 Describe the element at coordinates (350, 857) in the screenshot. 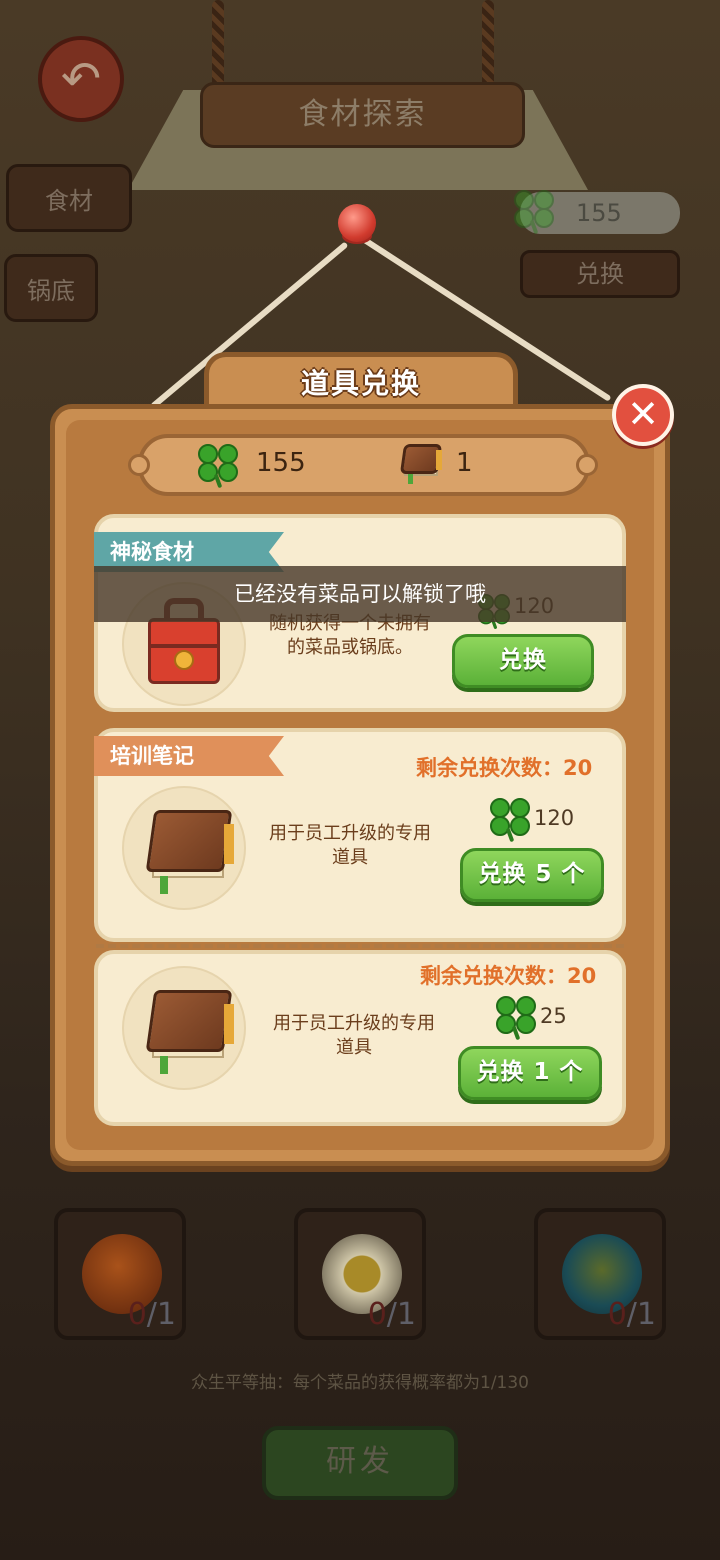

I see `training-desc-line2: 道具` at that location.